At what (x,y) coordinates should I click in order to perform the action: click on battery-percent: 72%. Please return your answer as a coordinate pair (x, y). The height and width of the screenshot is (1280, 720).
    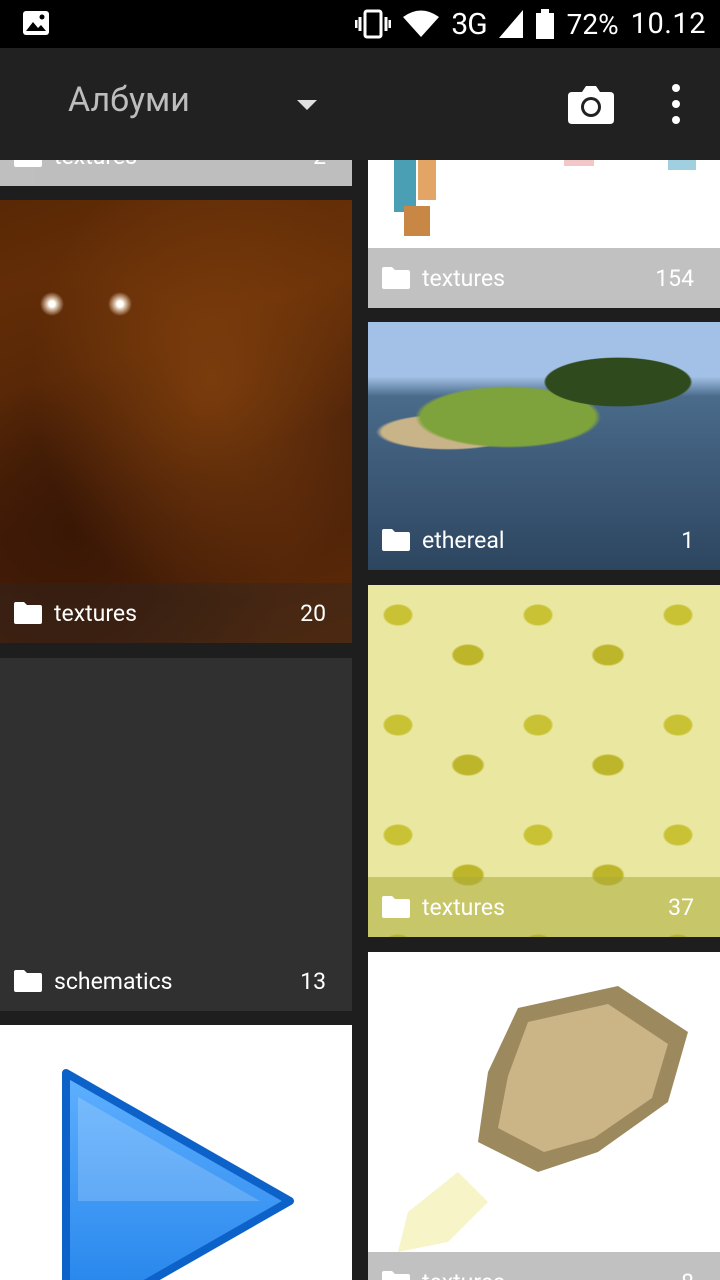
    Looking at the image, I should click on (592, 24).